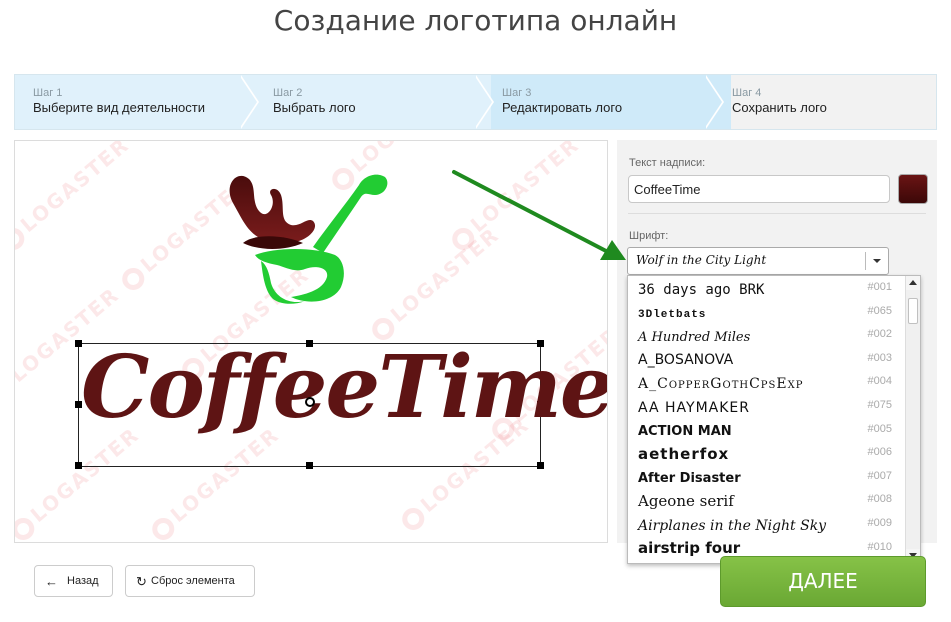 Image resolution: width=951 pixels, height=622 pixels. What do you see at coordinates (913, 311) in the screenshot?
I see `scroll-thumb` at bounding box center [913, 311].